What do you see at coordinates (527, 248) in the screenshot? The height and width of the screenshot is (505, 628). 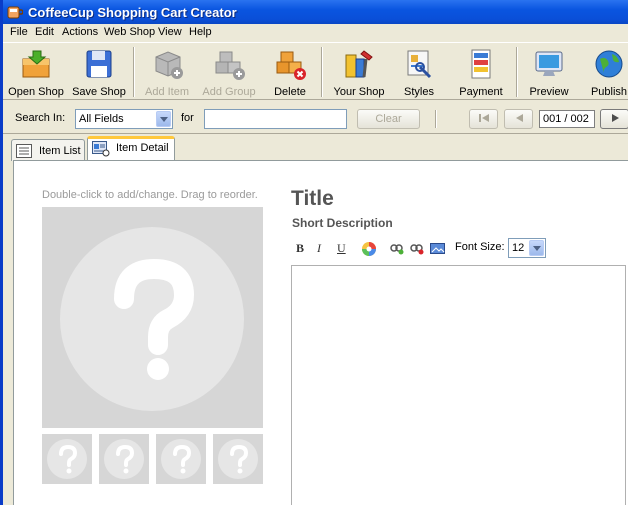 I see `font-size-select: 12` at bounding box center [527, 248].